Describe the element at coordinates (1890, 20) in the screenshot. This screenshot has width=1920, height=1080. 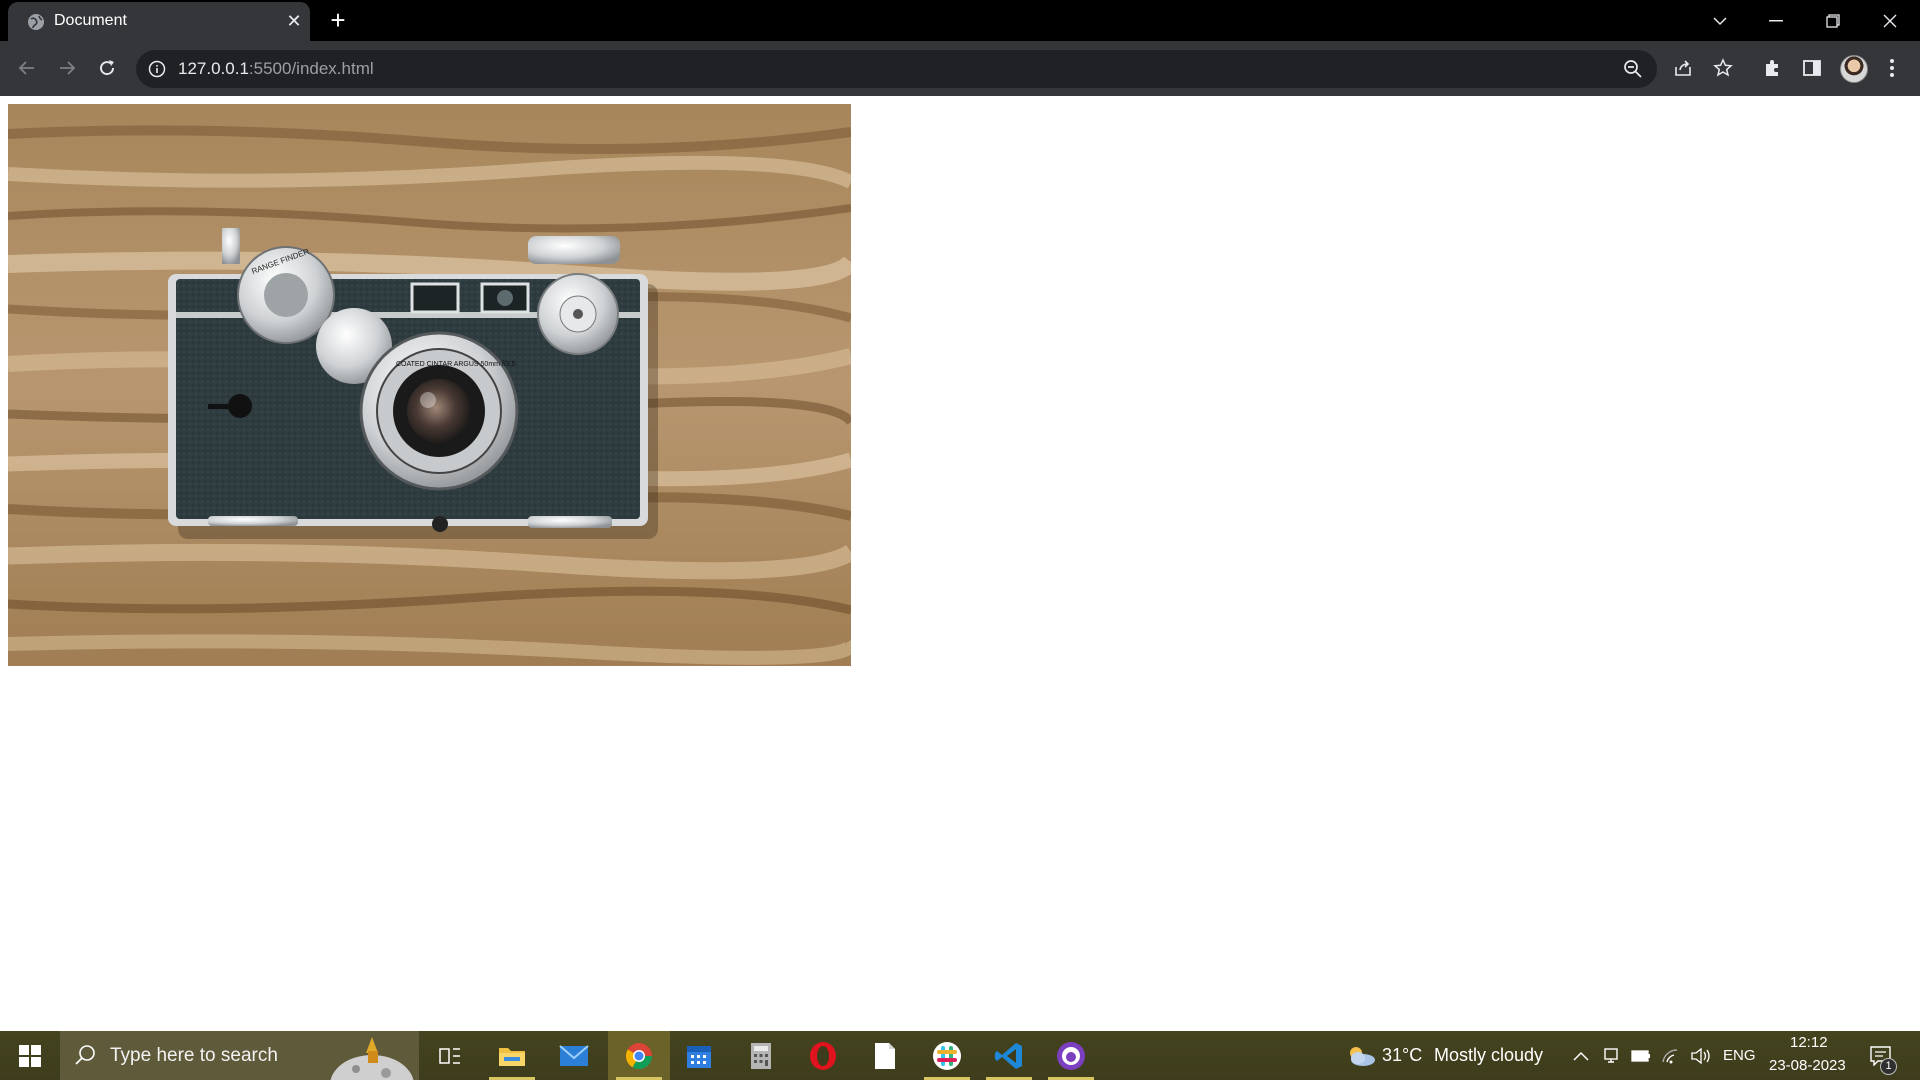
I see `close-window-icon` at that location.